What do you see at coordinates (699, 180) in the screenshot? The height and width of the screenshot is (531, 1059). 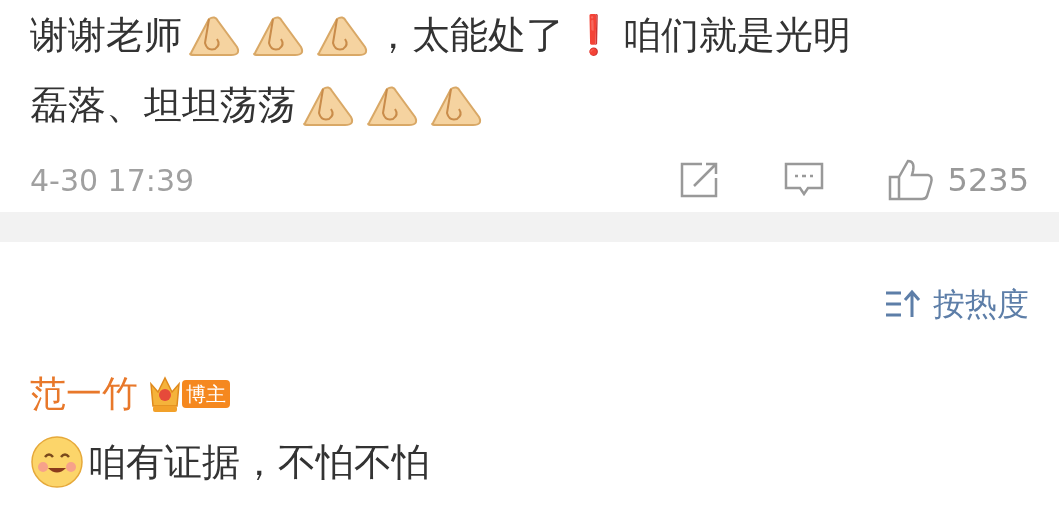 I see `share-icon` at bounding box center [699, 180].